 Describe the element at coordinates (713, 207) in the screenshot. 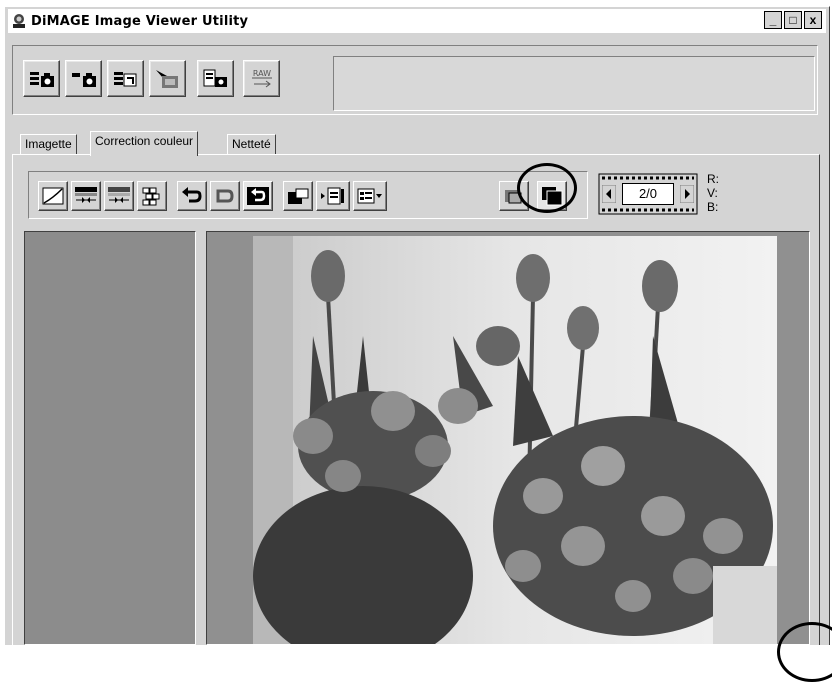

I see `blue-label: B:` at that location.